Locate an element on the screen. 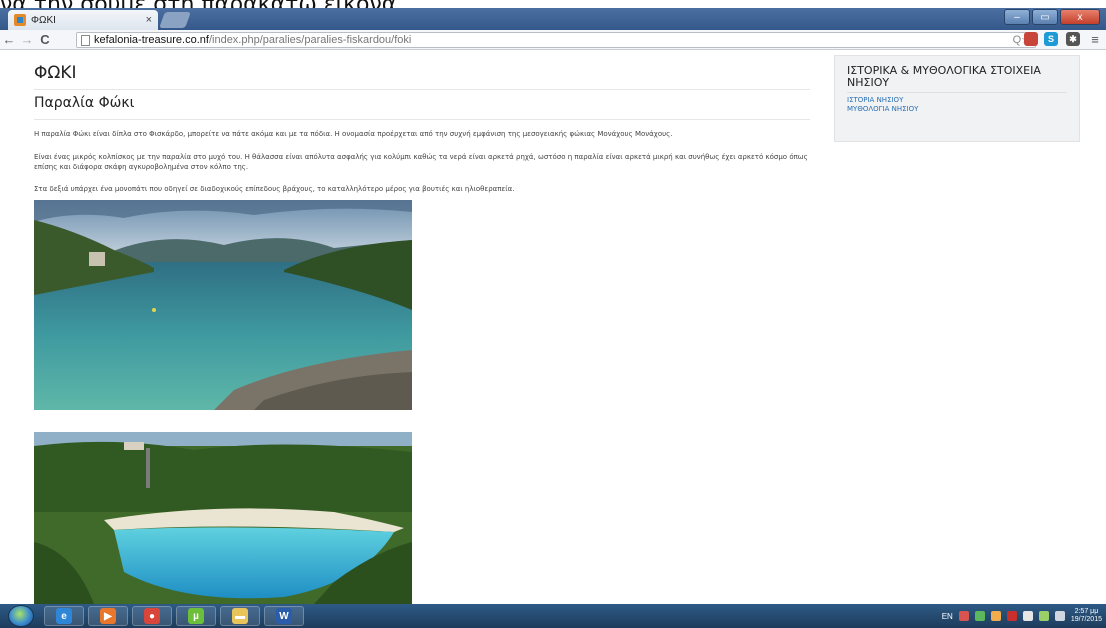  minimize-button: – is located at coordinates (1017, 17).